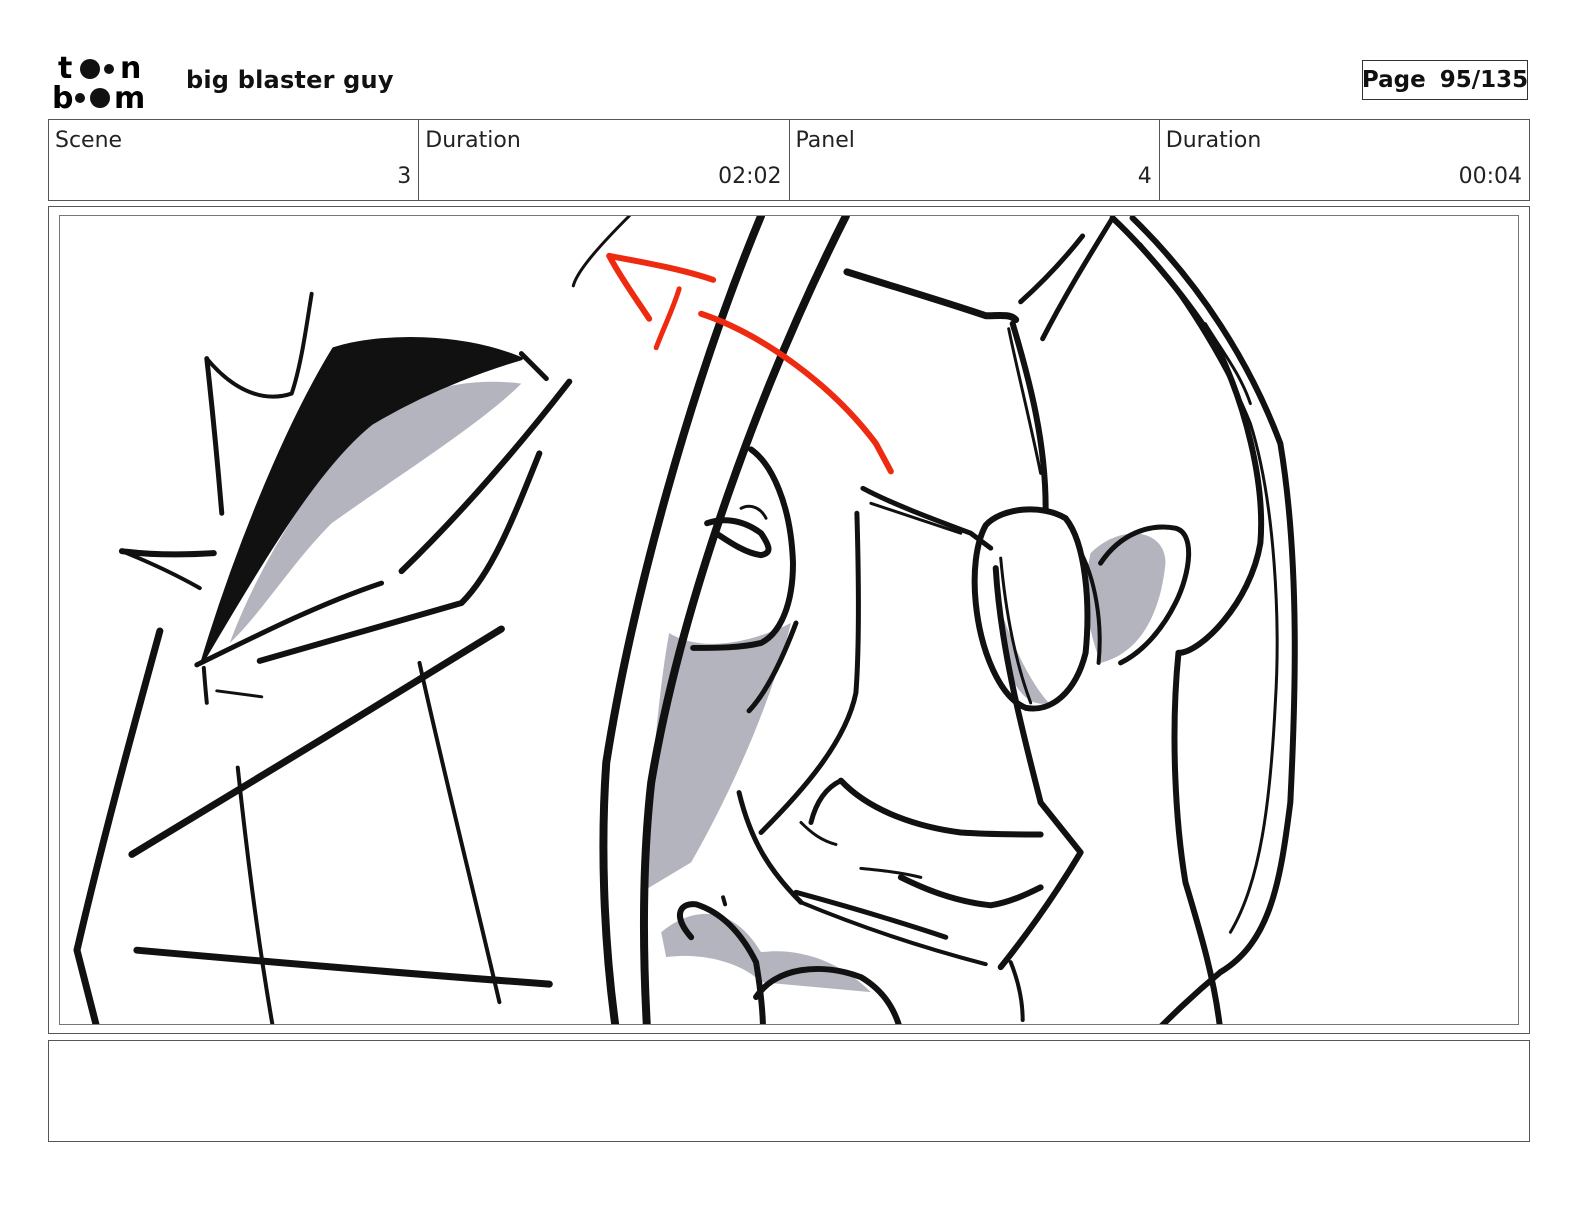  What do you see at coordinates (1484, 80) in the screenshot?
I see `page-number: 95/135` at bounding box center [1484, 80].